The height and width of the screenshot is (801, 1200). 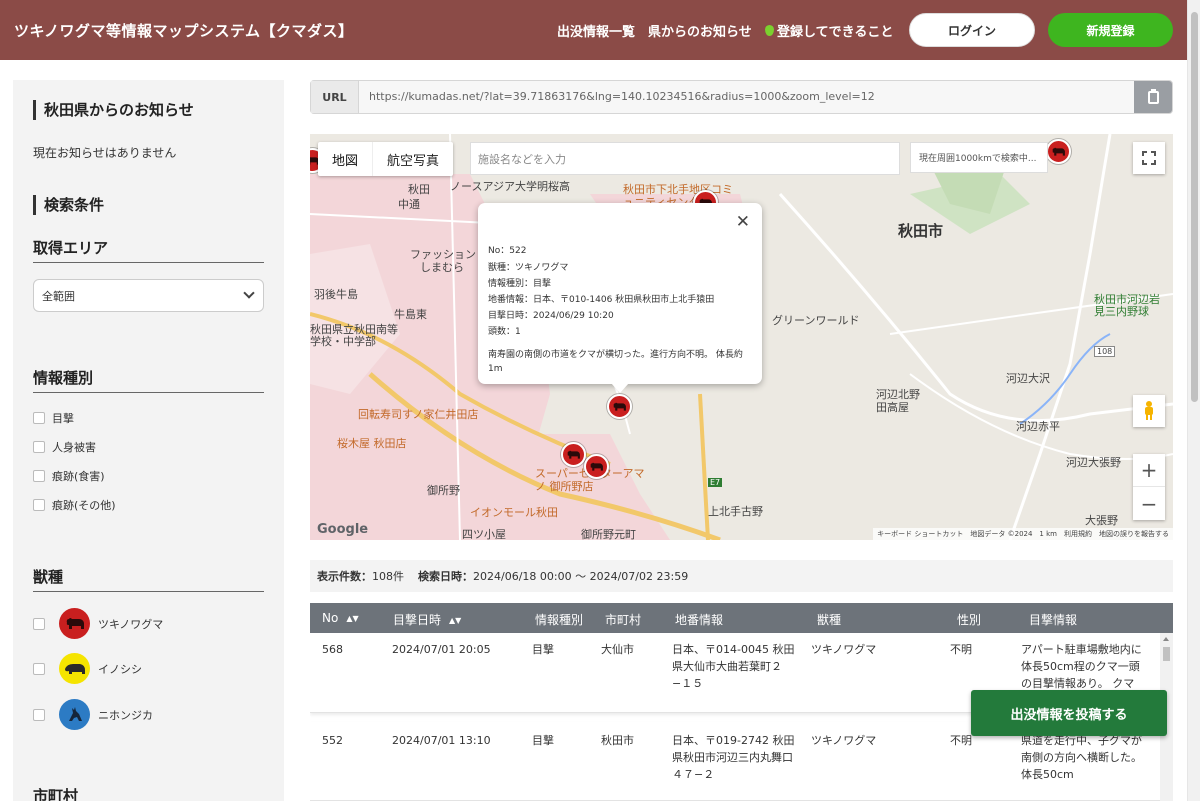 What do you see at coordinates (543, 740) in the screenshot?
I see `cell-type: 目撃` at bounding box center [543, 740].